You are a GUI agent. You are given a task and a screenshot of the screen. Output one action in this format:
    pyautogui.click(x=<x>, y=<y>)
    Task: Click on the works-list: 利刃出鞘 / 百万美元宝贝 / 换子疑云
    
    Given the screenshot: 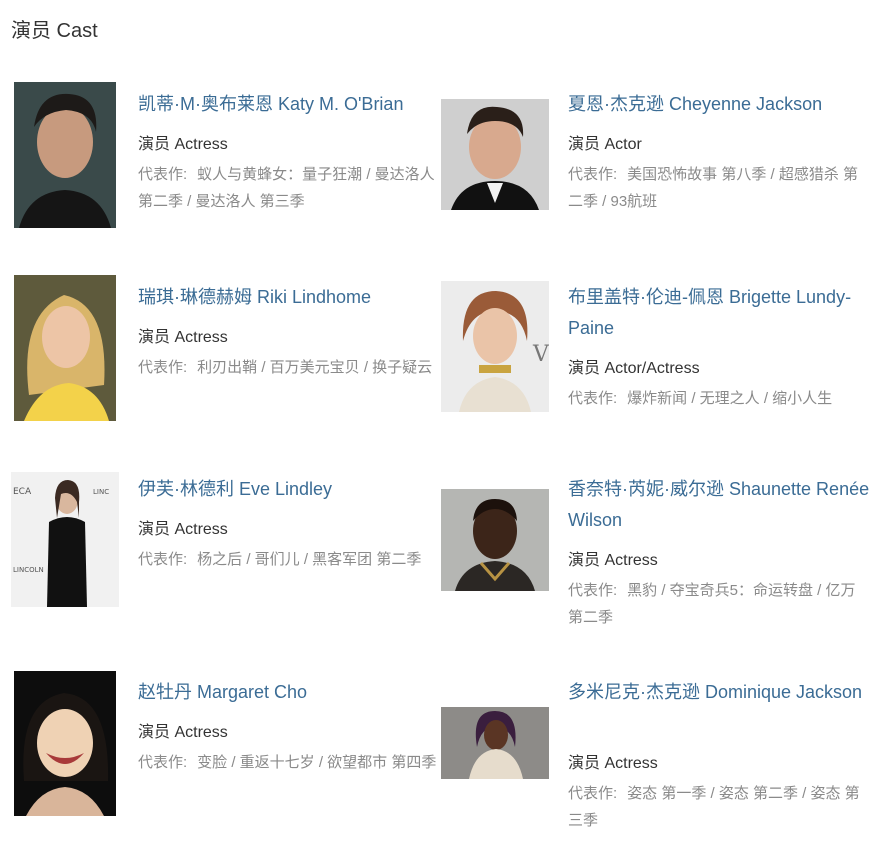 What is the action you would take?
    pyautogui.click(x=314, y=367)
    